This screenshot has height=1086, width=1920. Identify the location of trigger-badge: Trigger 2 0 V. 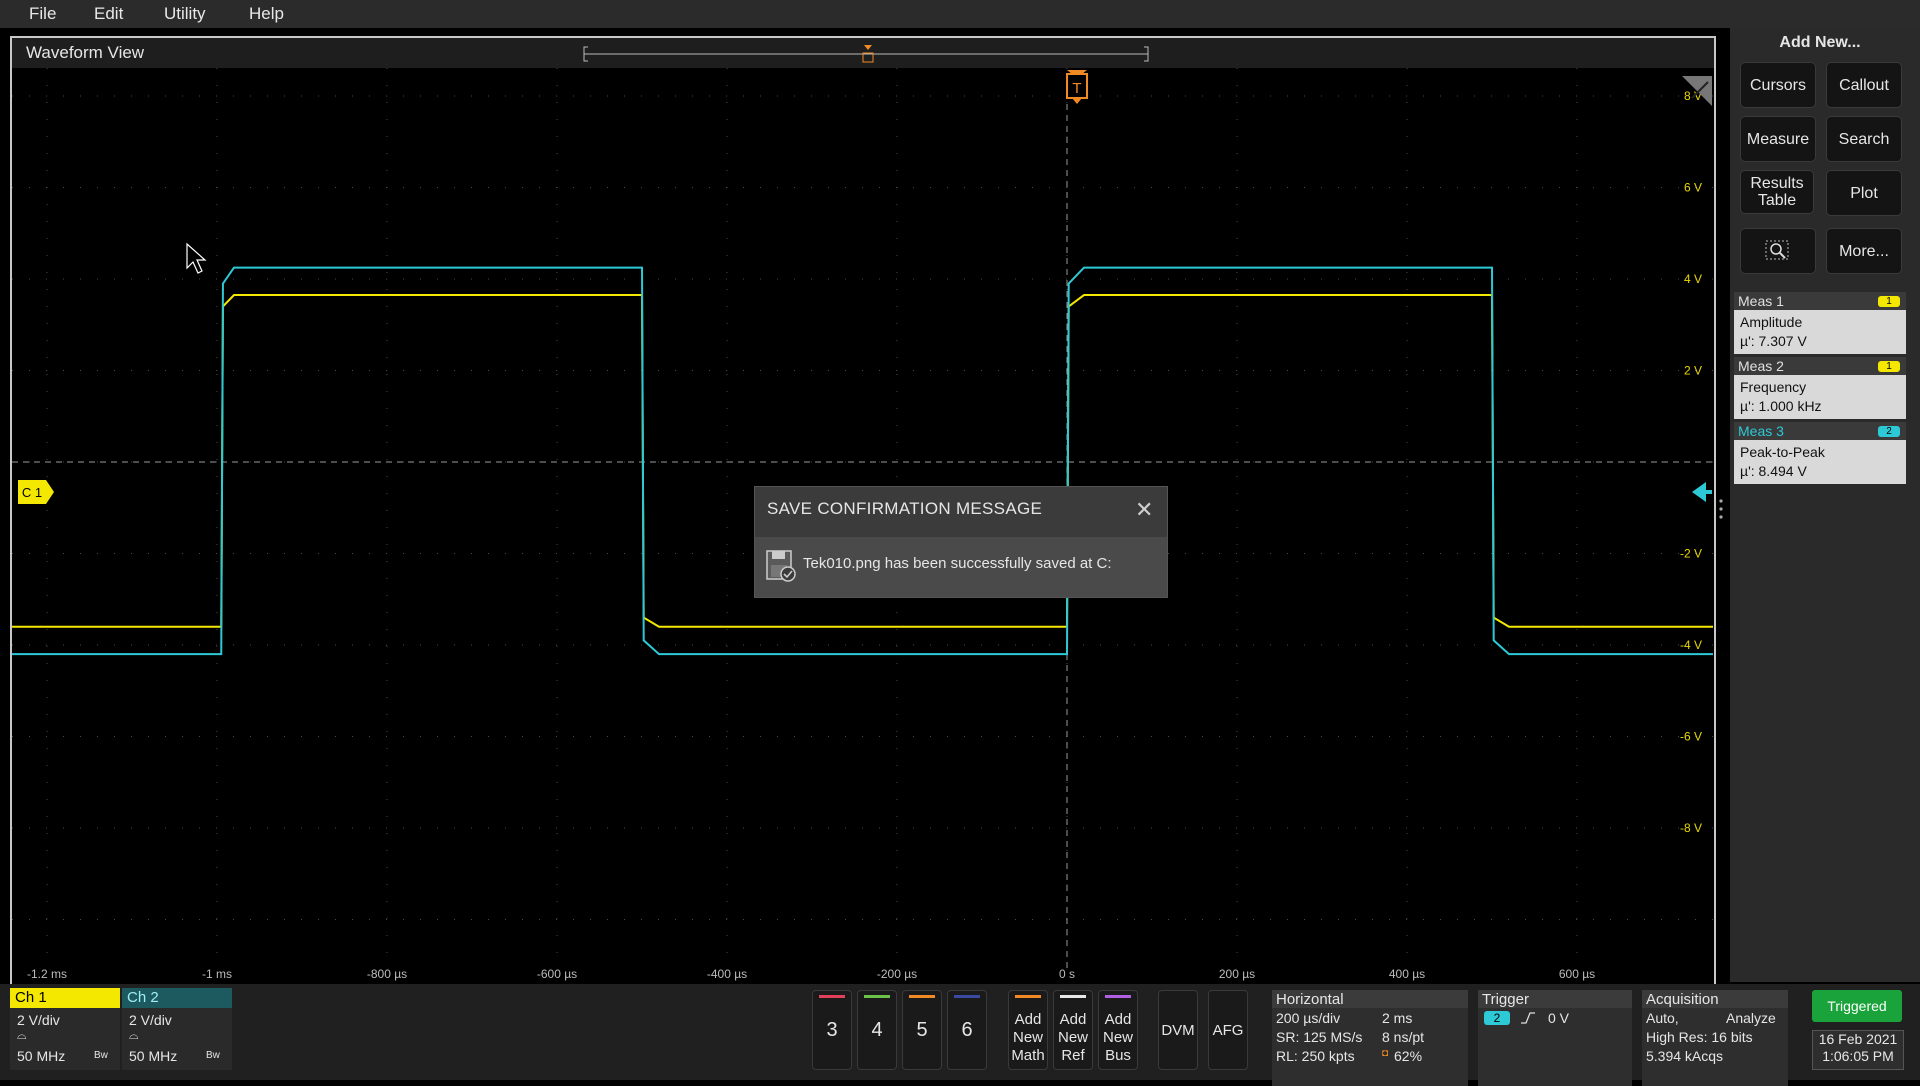
(1555, 1038).